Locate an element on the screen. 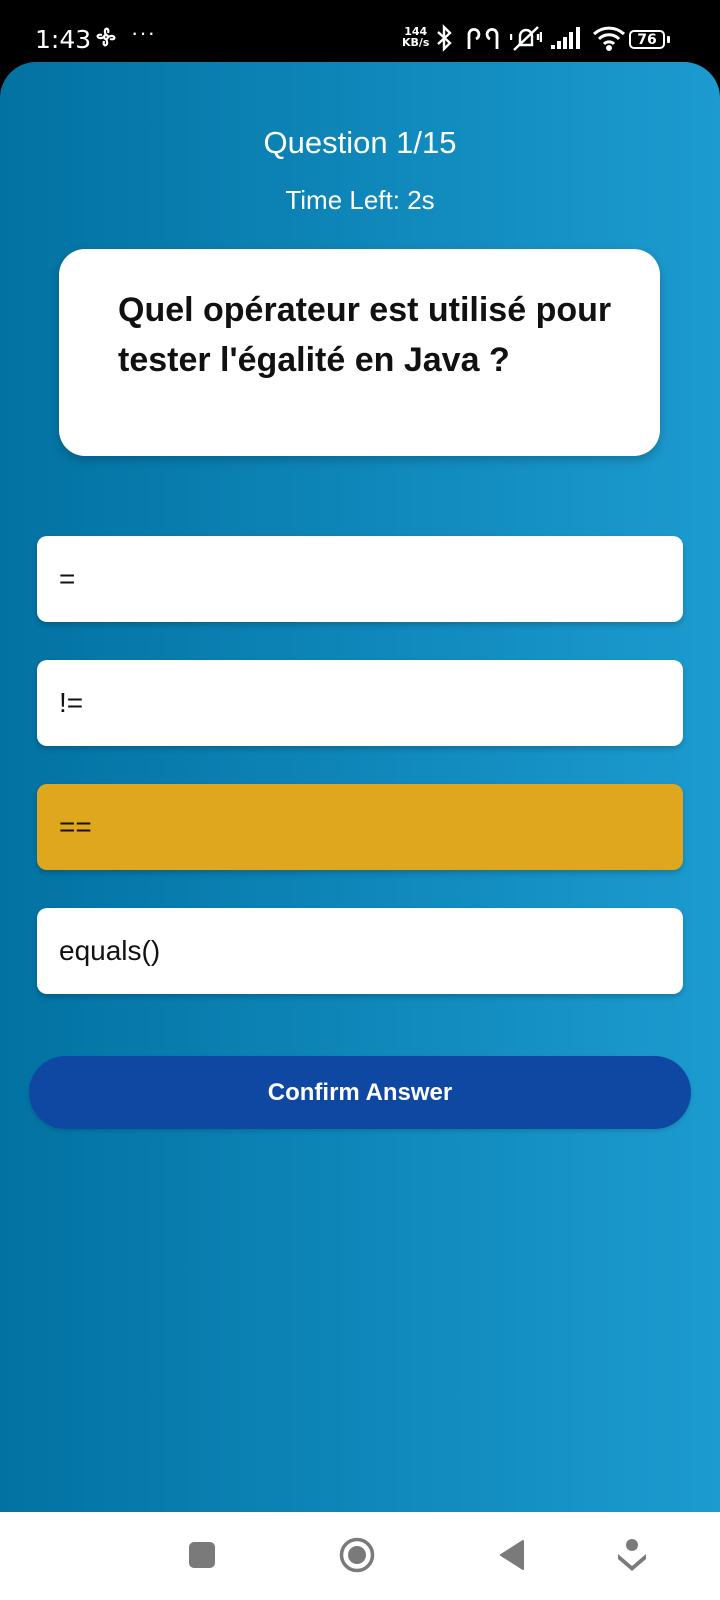 Image resolution: width=720 pixels, height=1600 pixels. bluetooth-icon is located at coordinates (445, 40).